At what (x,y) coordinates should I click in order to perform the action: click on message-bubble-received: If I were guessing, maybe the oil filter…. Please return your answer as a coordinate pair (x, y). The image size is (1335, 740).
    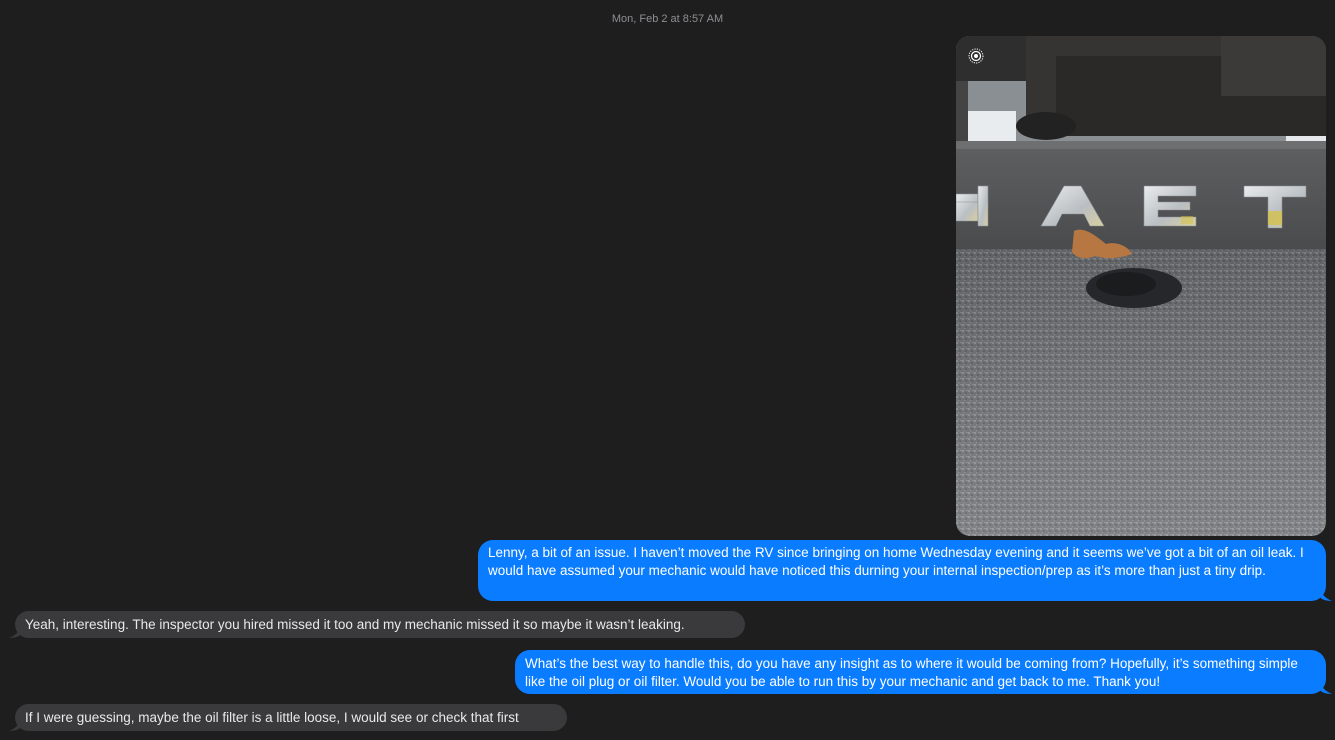
    Looking at the image, I should click on (291, 717).